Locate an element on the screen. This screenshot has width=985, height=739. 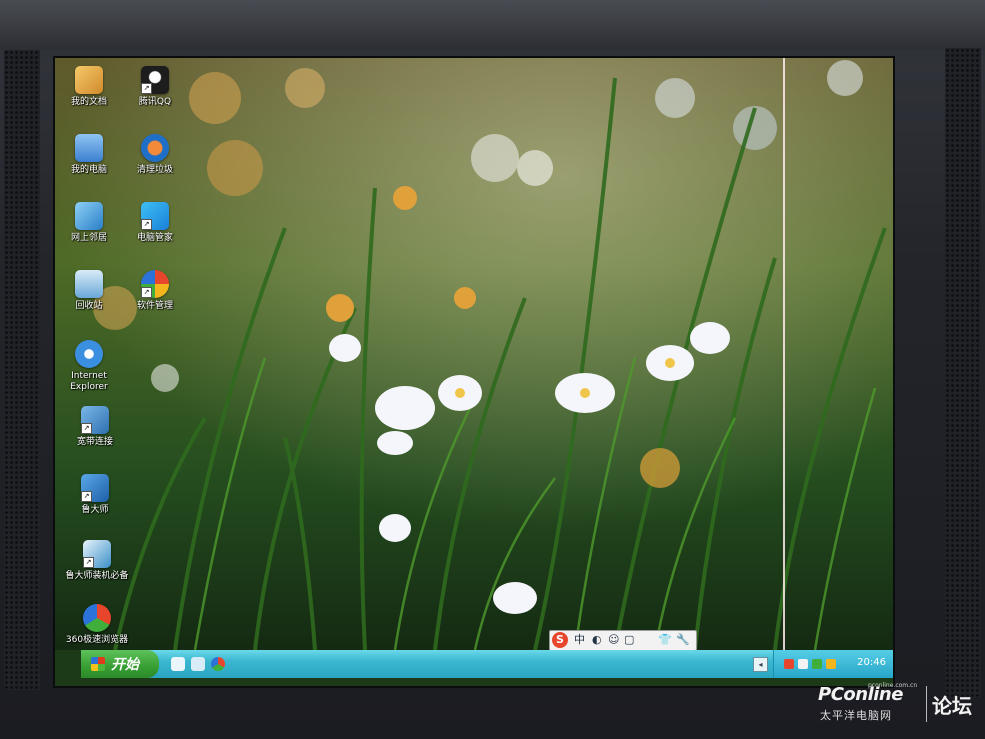
desktop-icon-label: 360极速浏览器 is located at coordinates (97, 640).